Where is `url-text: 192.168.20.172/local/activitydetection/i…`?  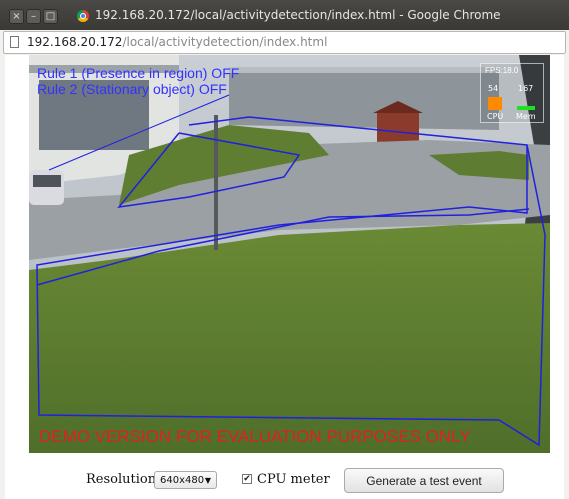 url-text: 192.168.20.172/local/activitydetection/i… is located at coordinates (177, 42).